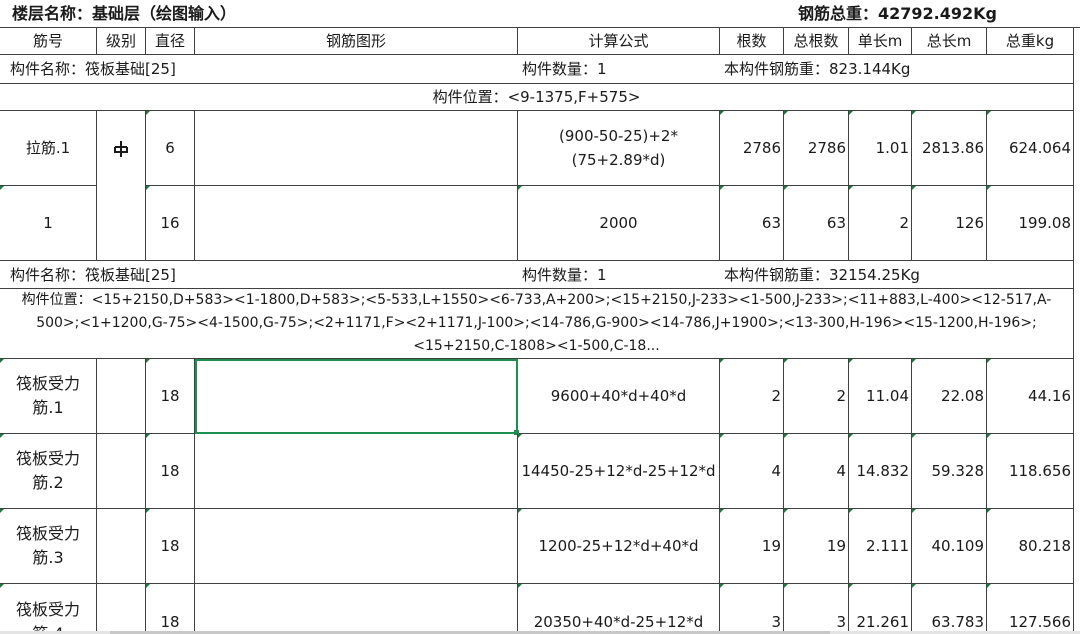 This screenshot has width=1080, height=634. I want to click on bar-no-cell: 筏板受力筋.4, so click(48, 609).